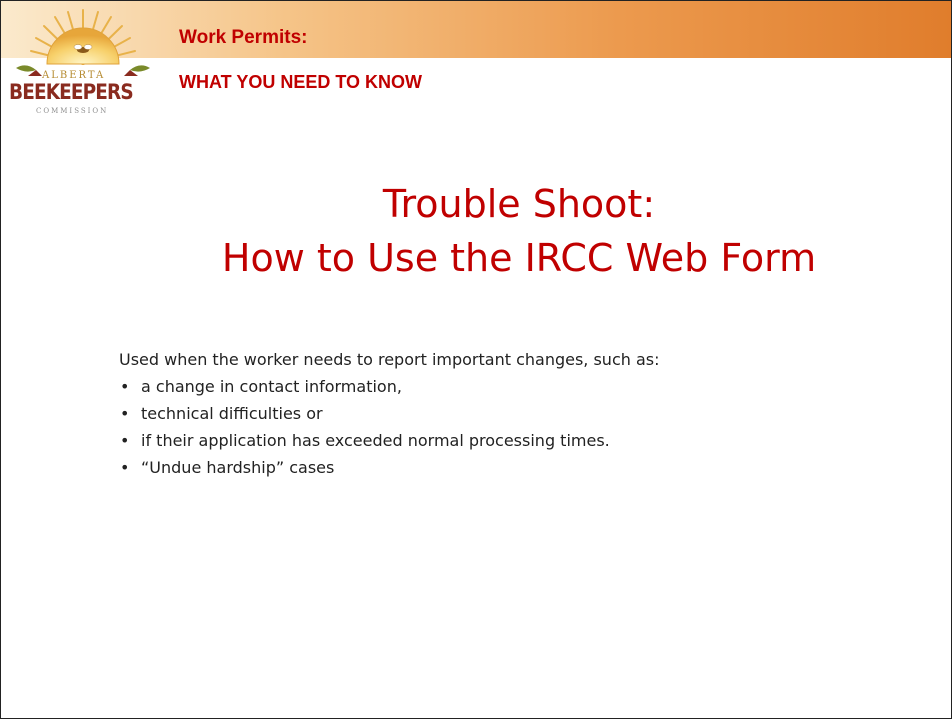  I want to click on slide-title-line-2: How to Use the IRCC Web Form, so click(519, 258).